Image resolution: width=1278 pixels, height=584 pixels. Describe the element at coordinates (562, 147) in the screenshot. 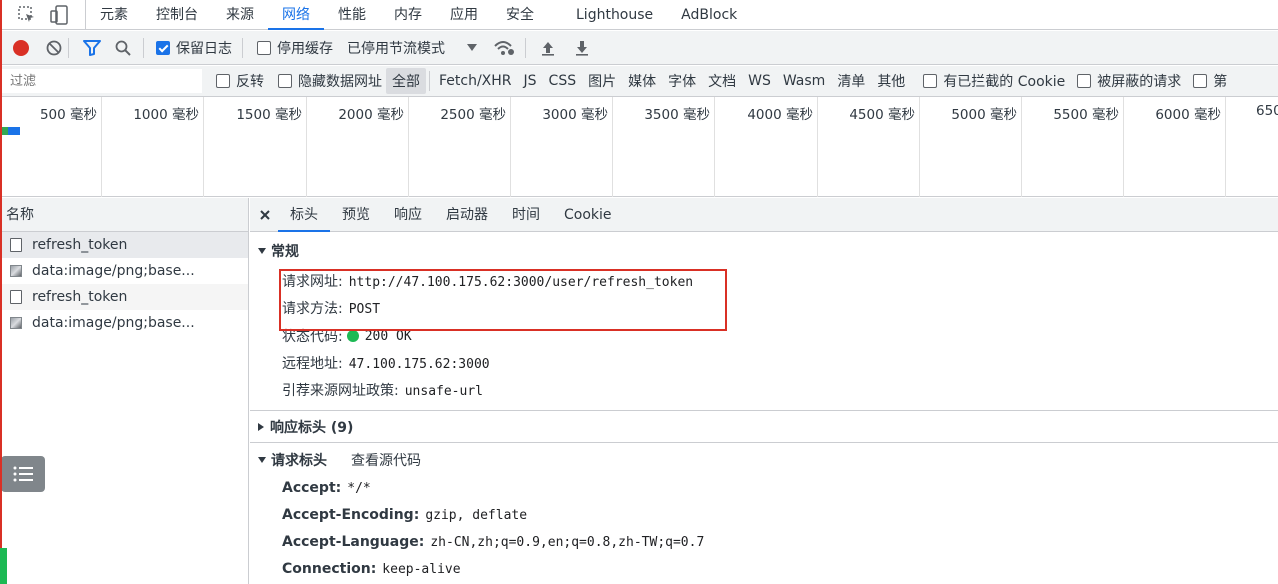

I see `timeline-tick: 3000 毫秒` at that location.